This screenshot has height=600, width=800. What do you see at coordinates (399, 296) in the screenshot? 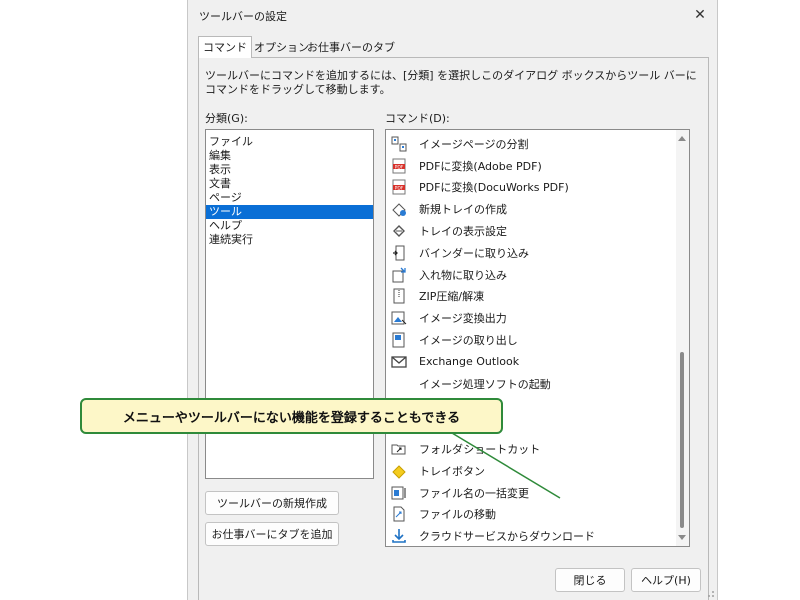
I see `zip-icon` at bounding box center [399, 296].